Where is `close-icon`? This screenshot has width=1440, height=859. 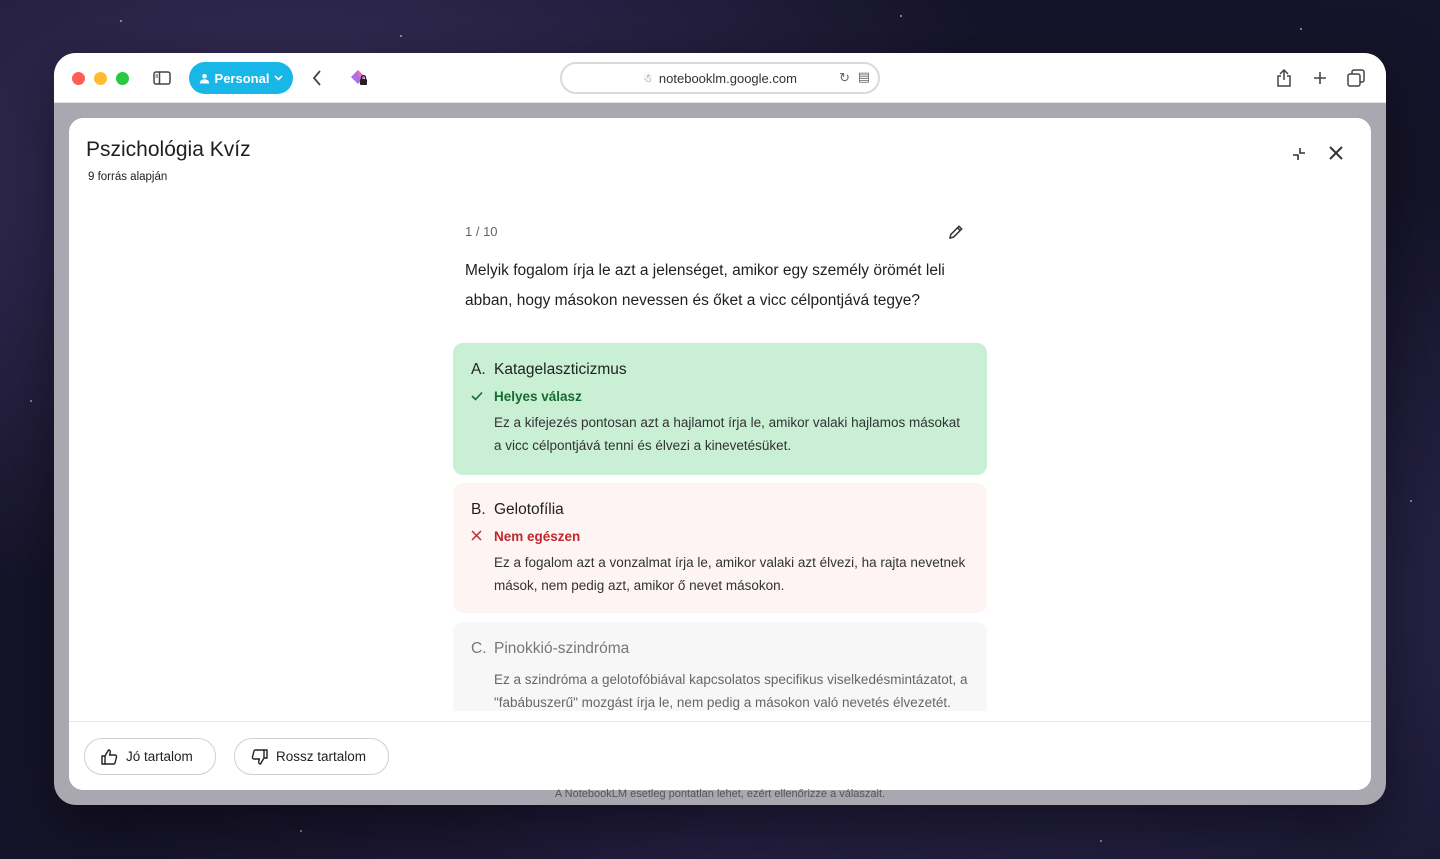 close-icon is located at coordinates (1336, 153).